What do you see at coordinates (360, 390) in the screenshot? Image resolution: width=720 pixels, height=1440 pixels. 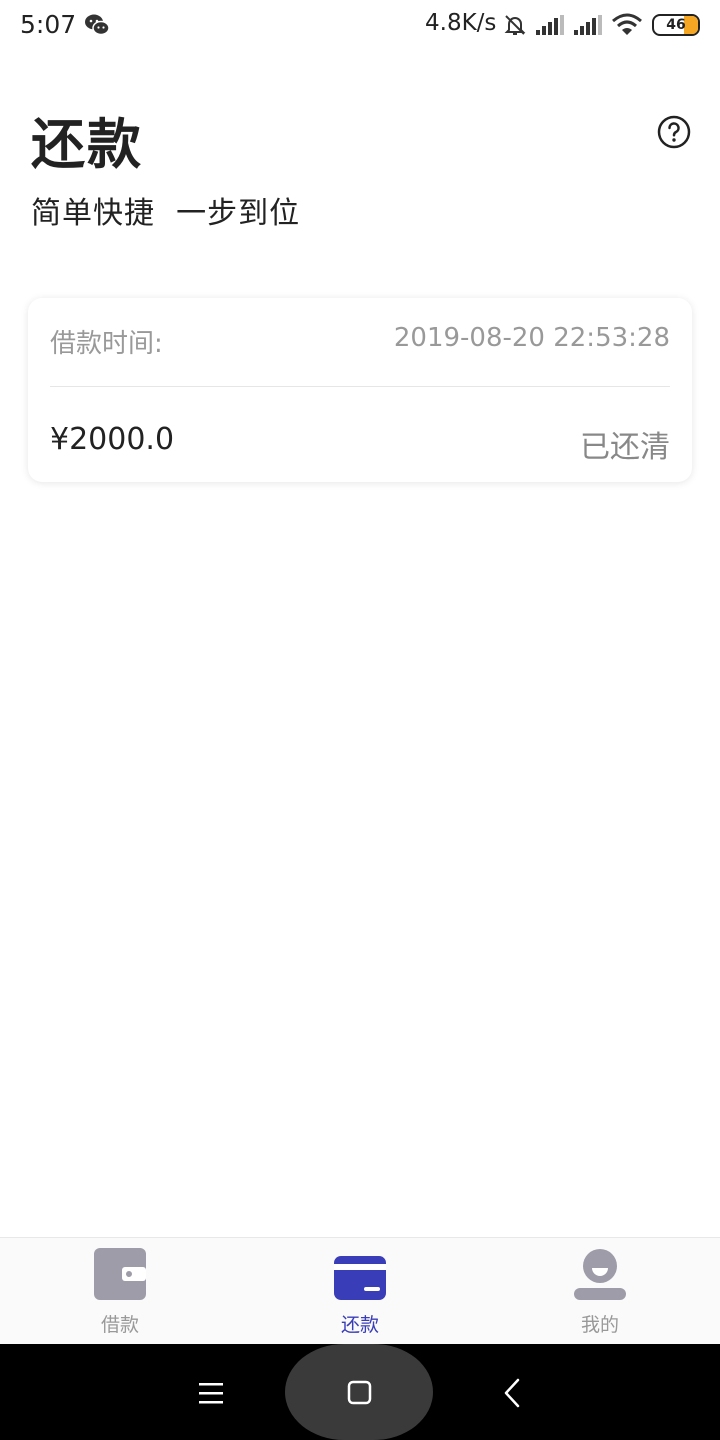 I see `loan-record-card: 借款时间: 2019-08-20 22:53:28 ¥2000.0 已还清` at bounding box center [360, 390].